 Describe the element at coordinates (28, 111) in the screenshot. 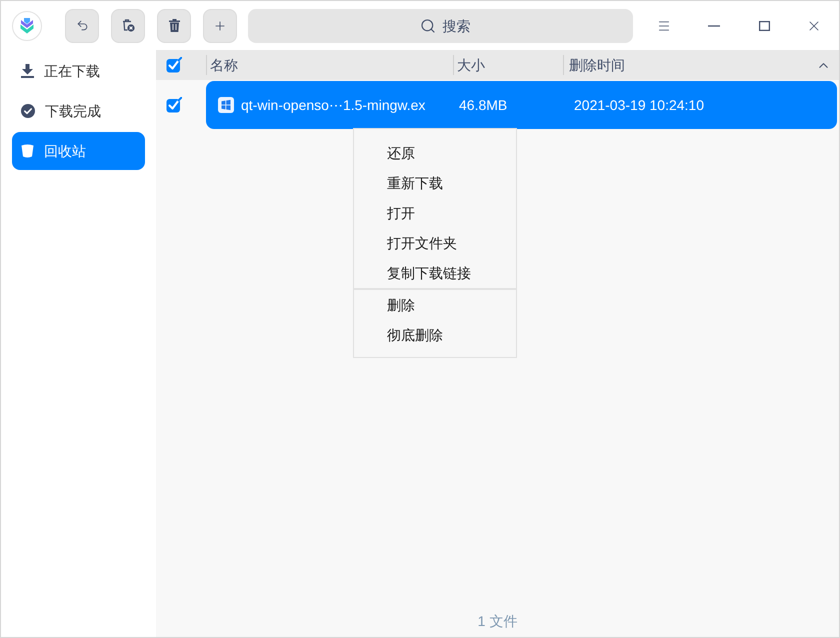

I see `check-circle-icon` at that location.